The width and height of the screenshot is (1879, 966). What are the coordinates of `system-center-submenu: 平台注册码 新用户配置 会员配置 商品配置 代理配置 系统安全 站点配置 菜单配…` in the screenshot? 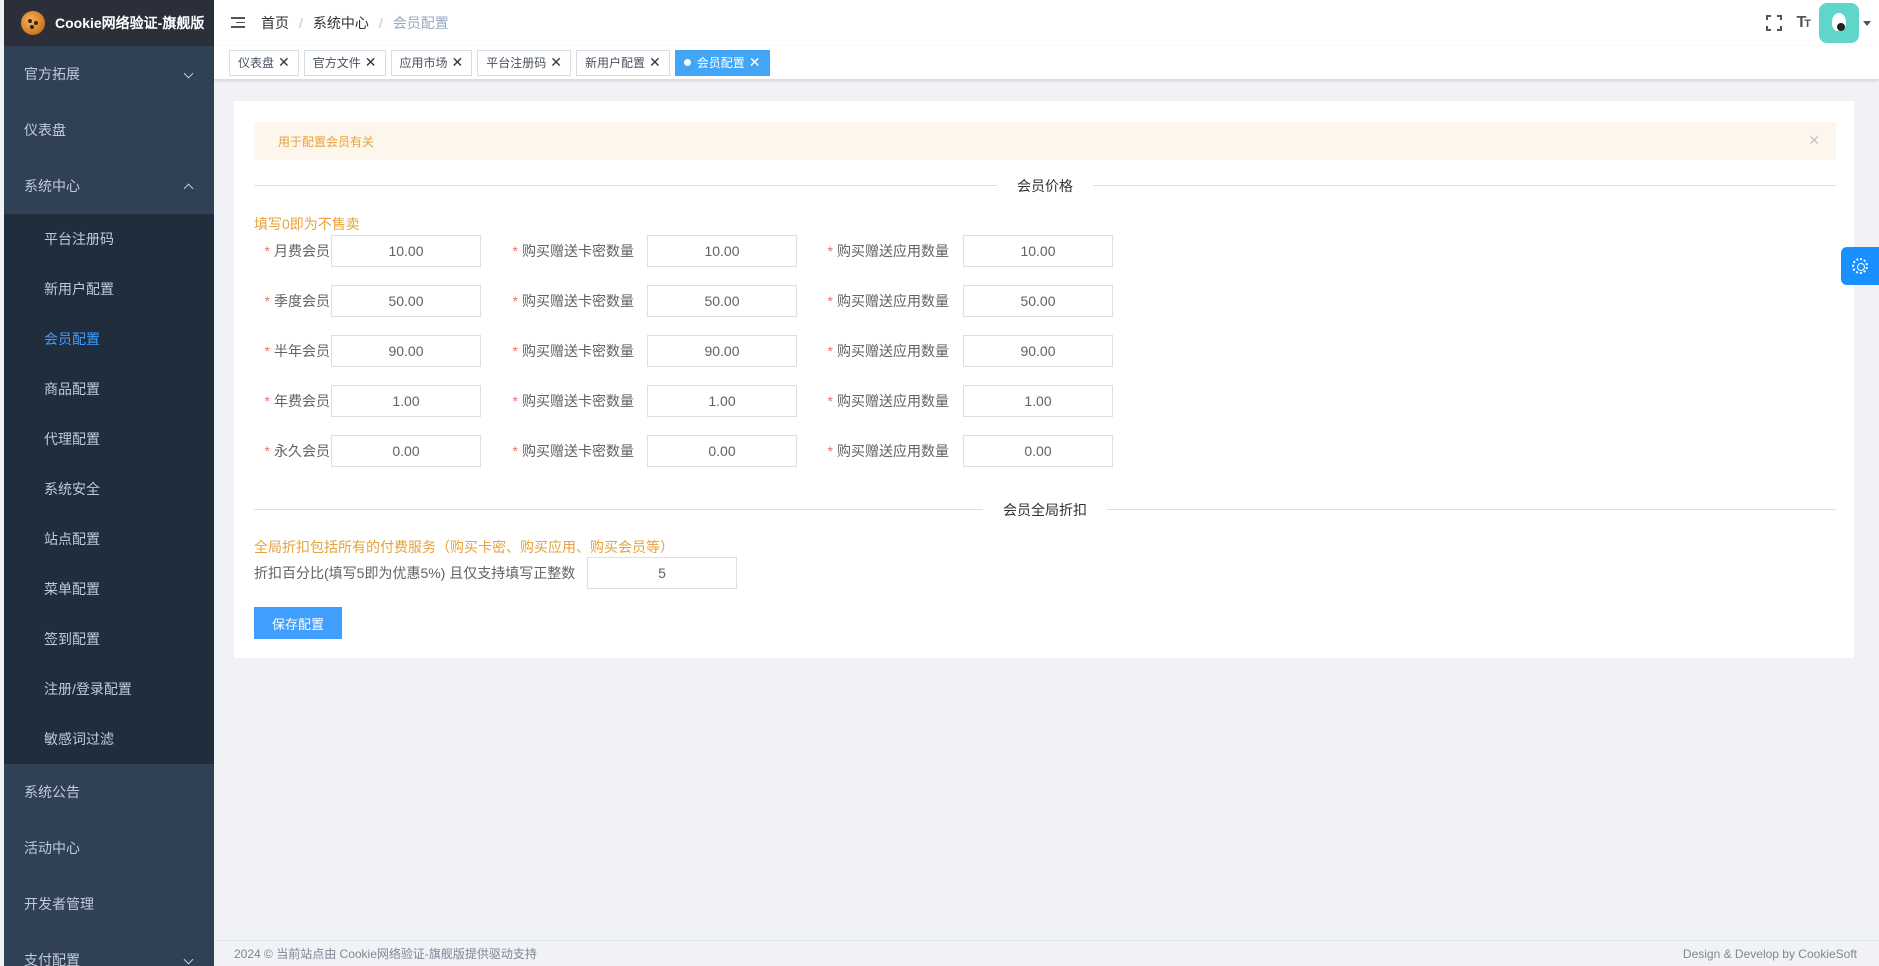 It's located at (109, 489).